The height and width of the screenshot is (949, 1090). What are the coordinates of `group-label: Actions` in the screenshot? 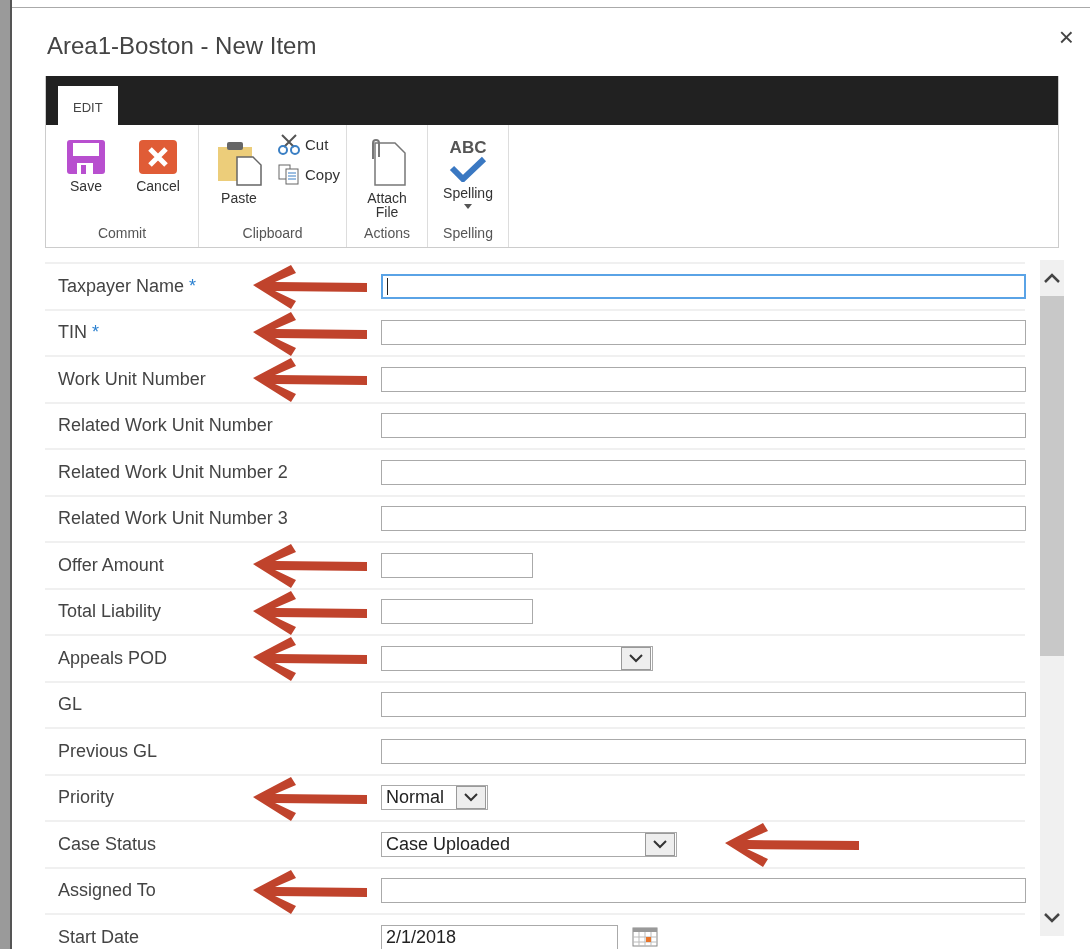 It's located at (387, 234).